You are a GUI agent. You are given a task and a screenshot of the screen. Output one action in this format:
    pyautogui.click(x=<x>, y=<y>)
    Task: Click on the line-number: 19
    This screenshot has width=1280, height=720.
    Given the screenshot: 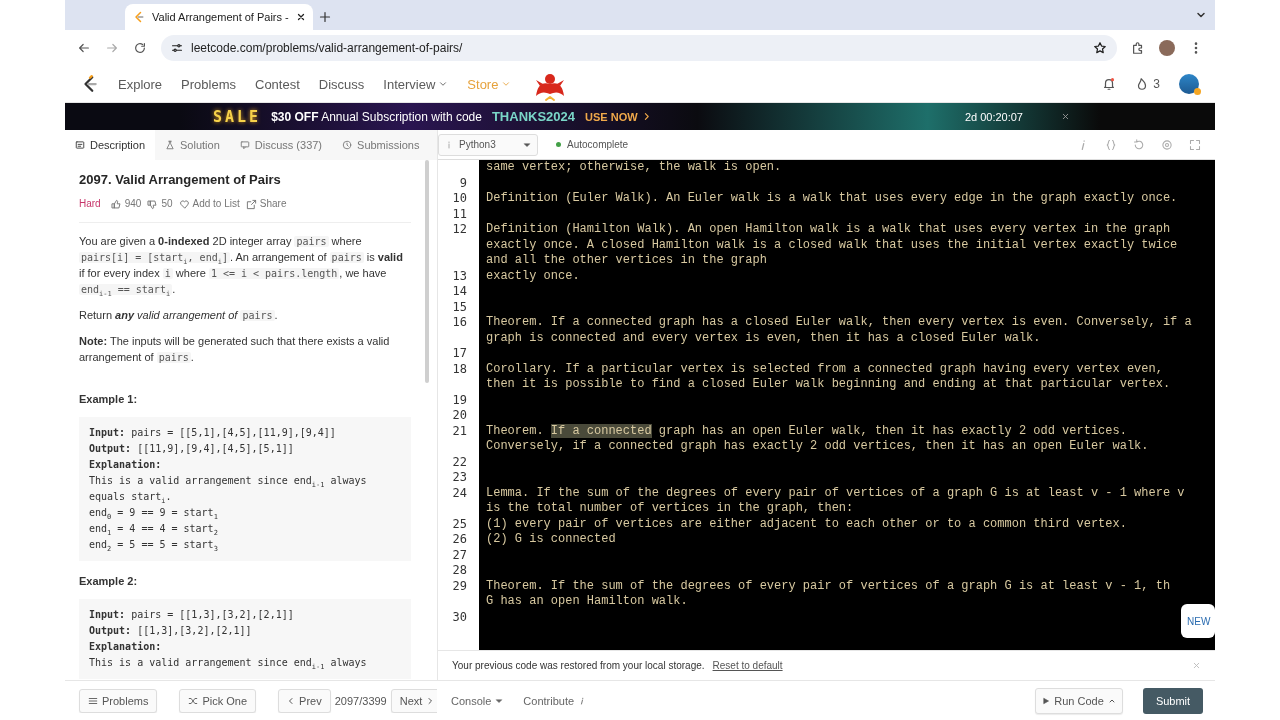 What is the action you would take?
    pyautogui.click(x=459, y=400)
    